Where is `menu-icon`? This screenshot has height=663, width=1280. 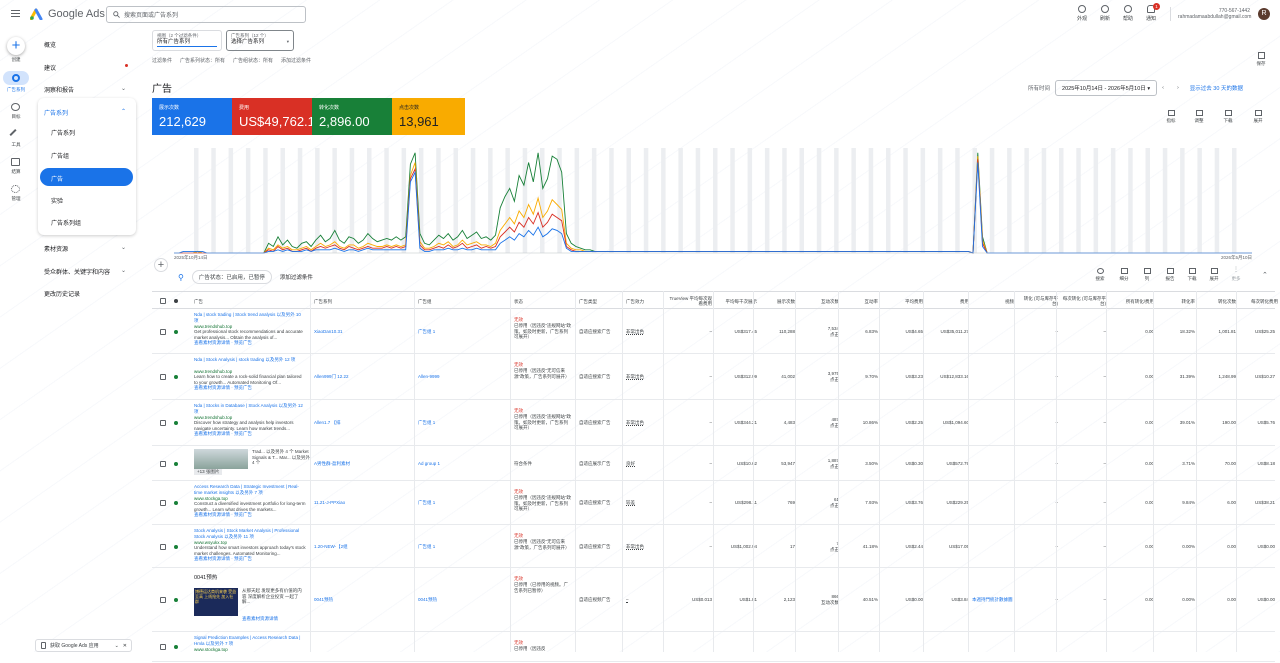
menu-icon is located at coordinates (15, 13).